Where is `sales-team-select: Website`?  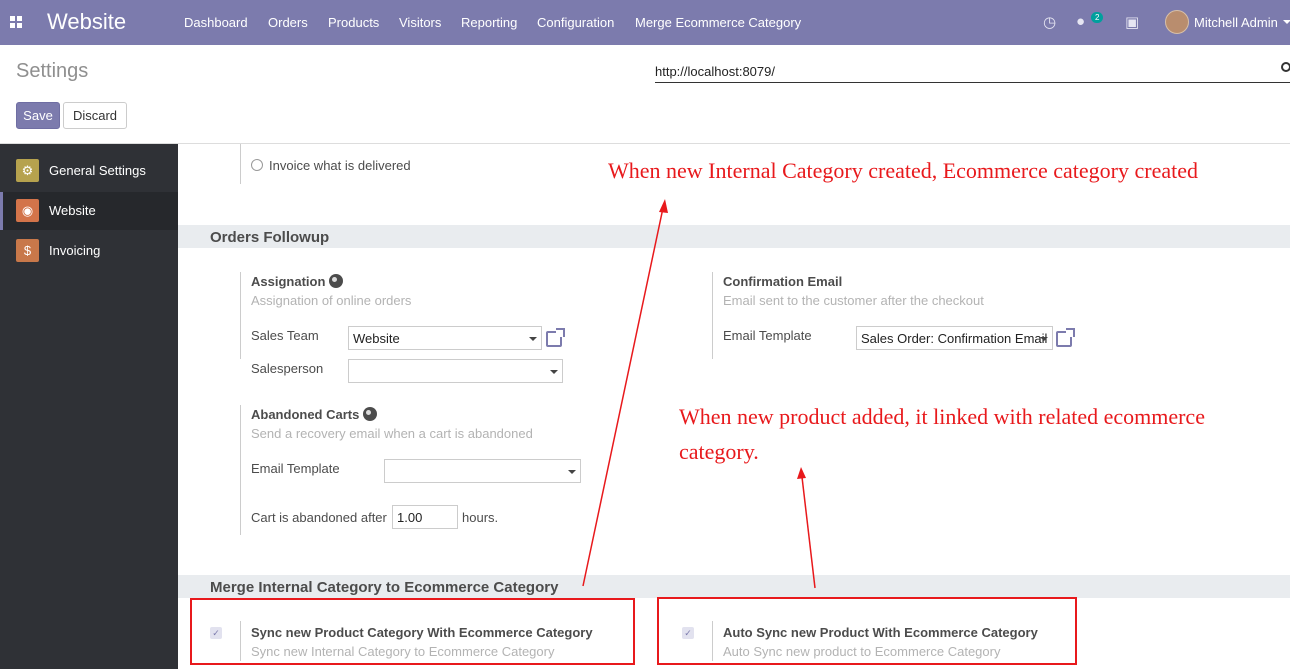 sales-team-select: Website is located at coordinates (445, 338).